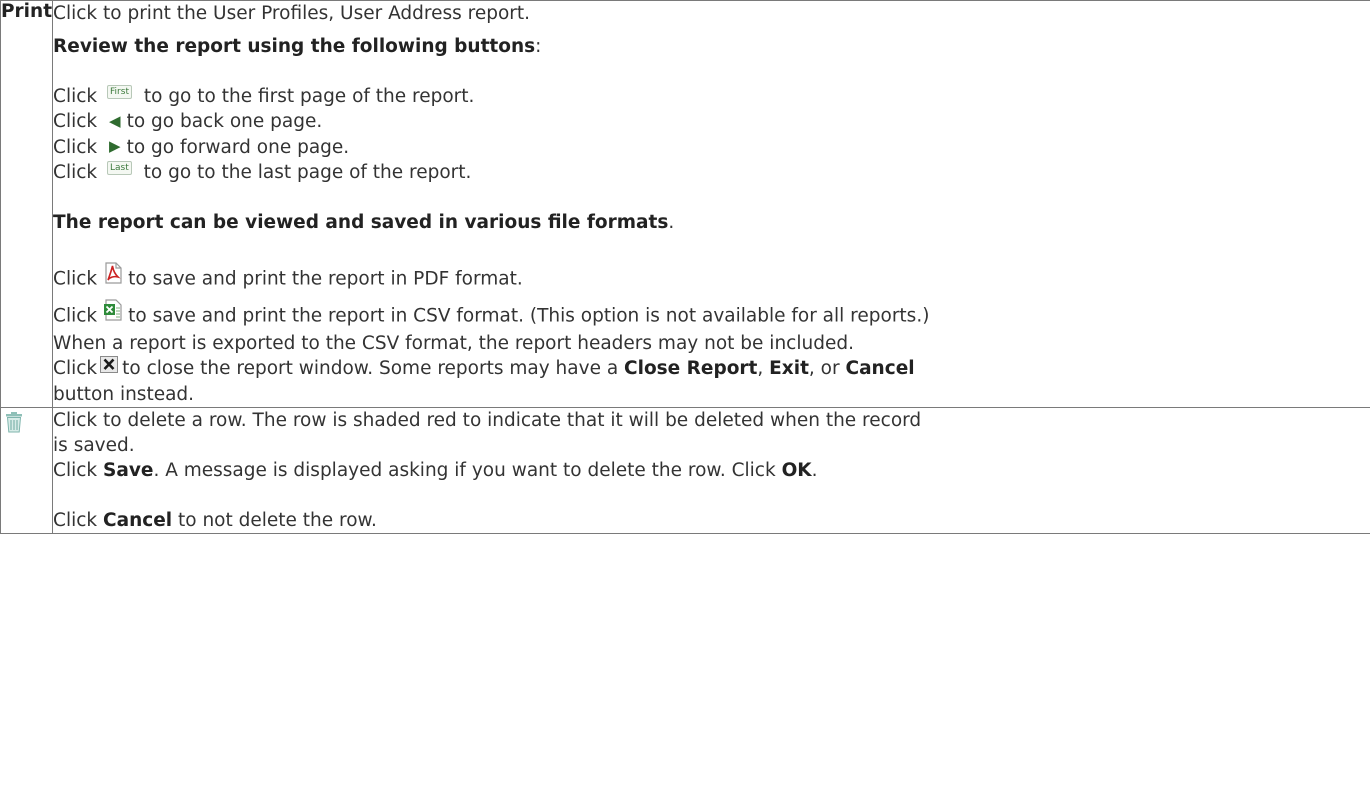 The image size is (1370, 805). Describe the element at coordinates (27, 470) in the screenshot. I see `delete-icon-cell` at that location.